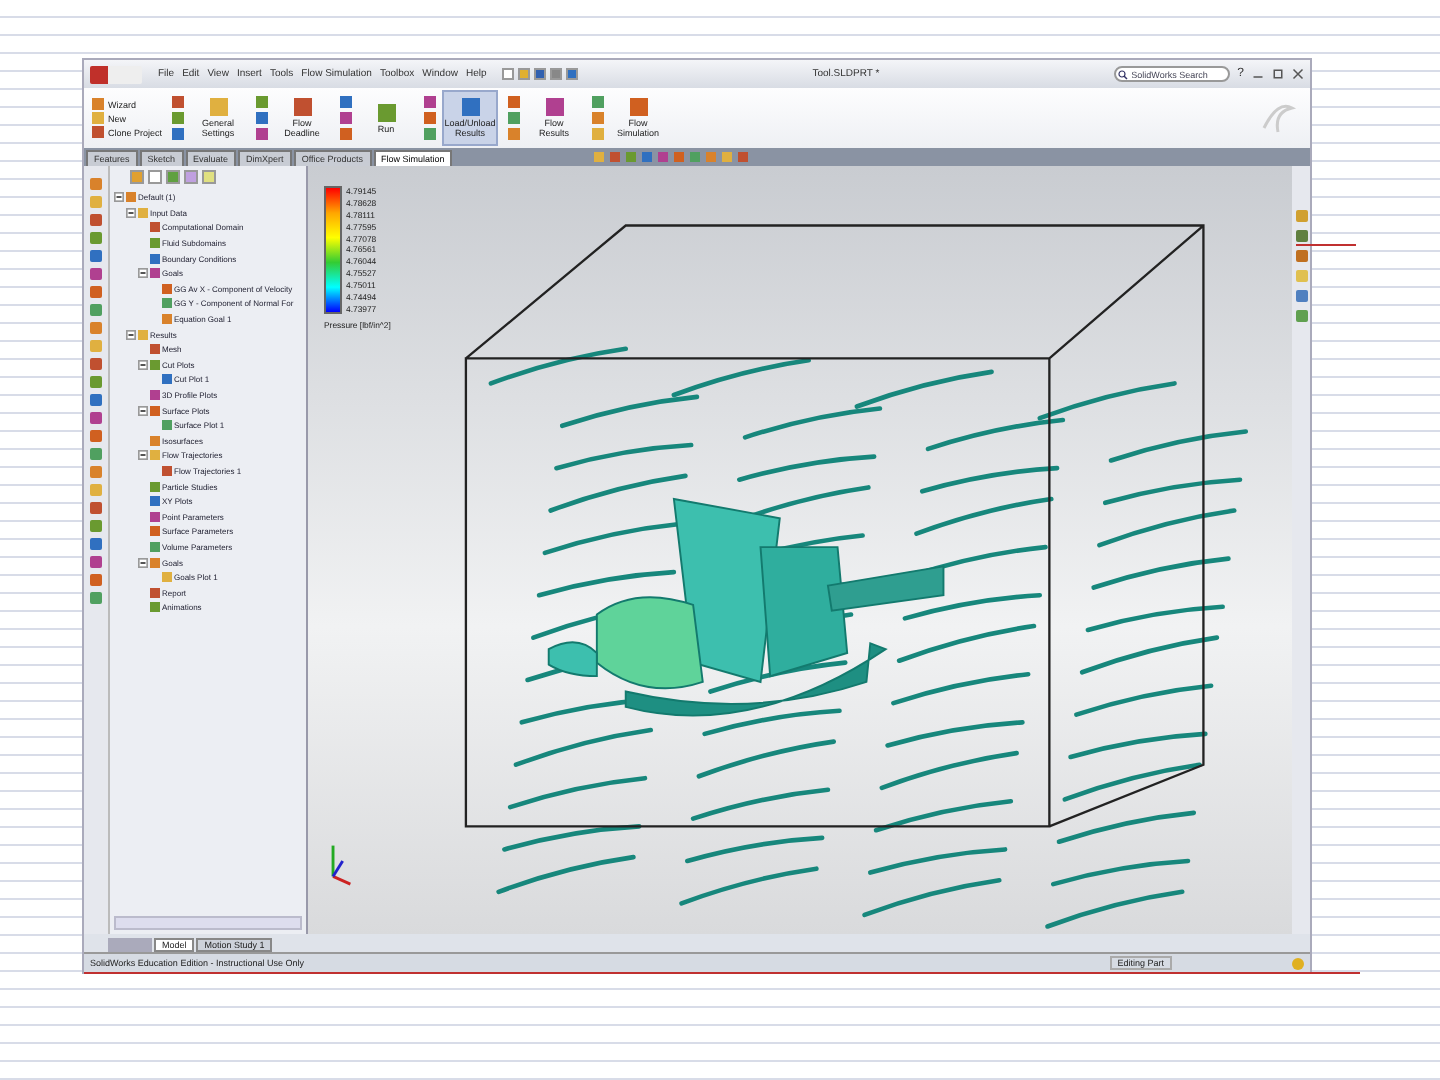 The image size is (1440, 1080). I want to click on close-icon, so click(1298, 74).